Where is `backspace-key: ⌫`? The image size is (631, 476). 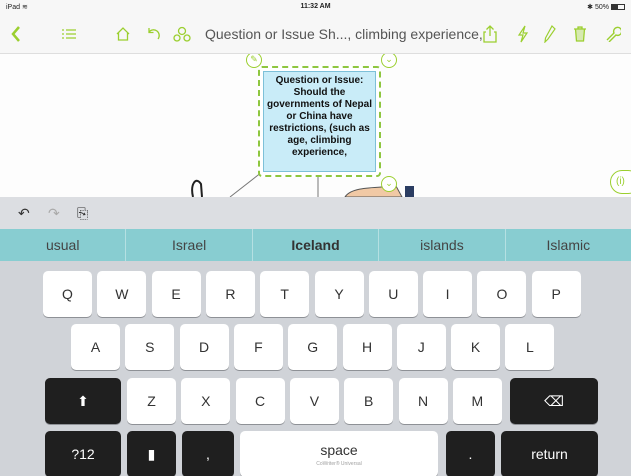 backspace-key: ⌫ is located at coordinates (554, 401).